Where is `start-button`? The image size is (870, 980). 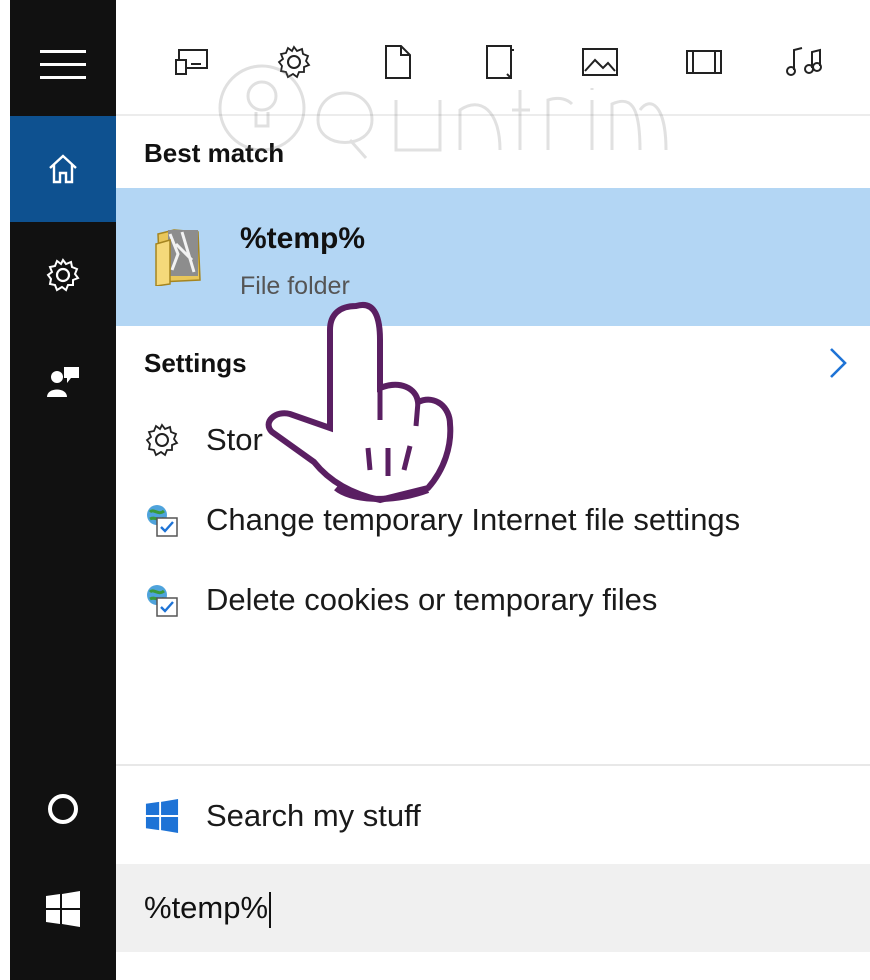
start-button is located at coordinates (63, 909).